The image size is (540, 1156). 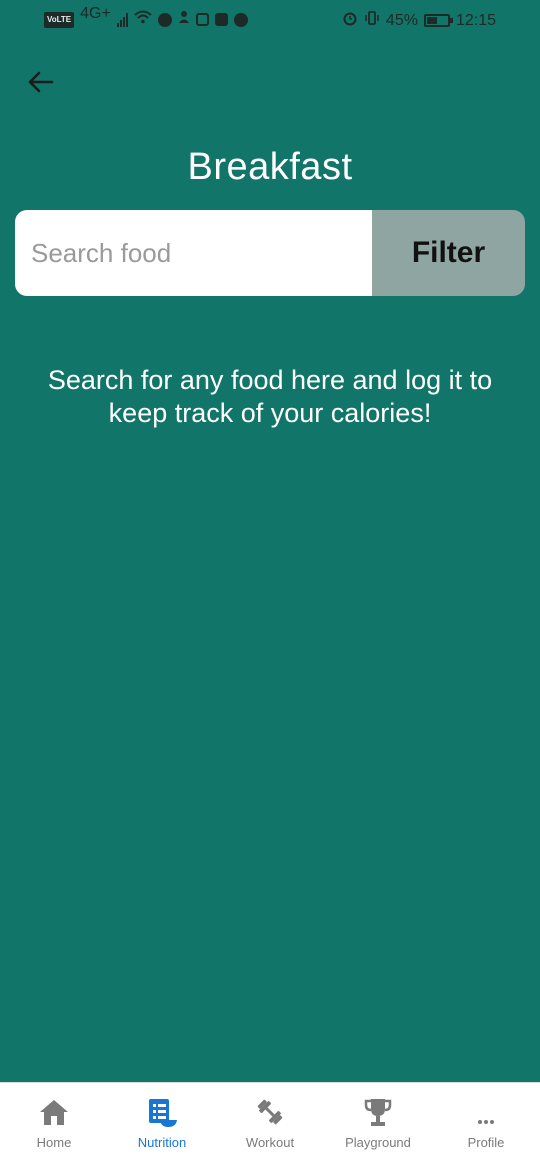 What do you see at coordinates (122, 19) in the screenshot?
I see `signal-icon` at bounding box center [122, 19].